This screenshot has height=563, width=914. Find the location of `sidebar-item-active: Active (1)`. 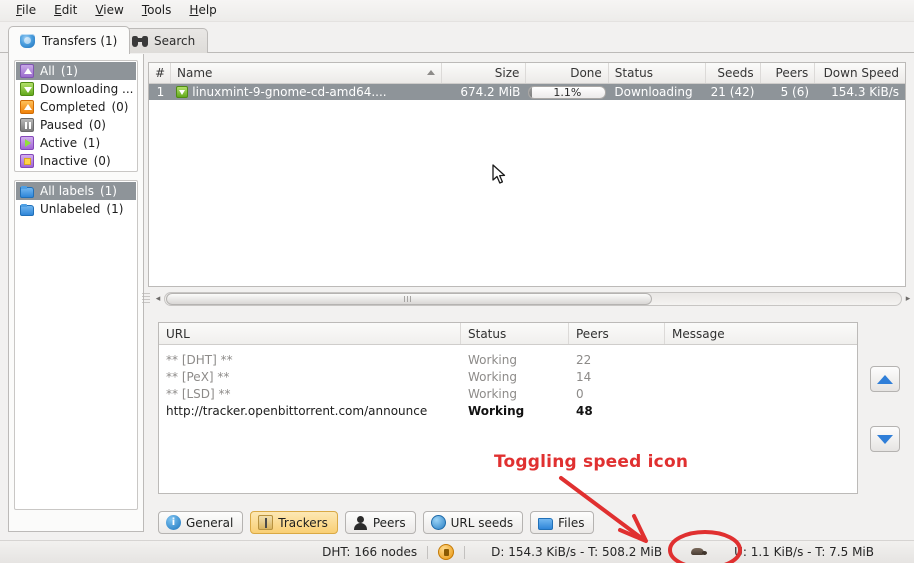

sidebar-item-active: Active (1) is located at coordinates (76, 143).